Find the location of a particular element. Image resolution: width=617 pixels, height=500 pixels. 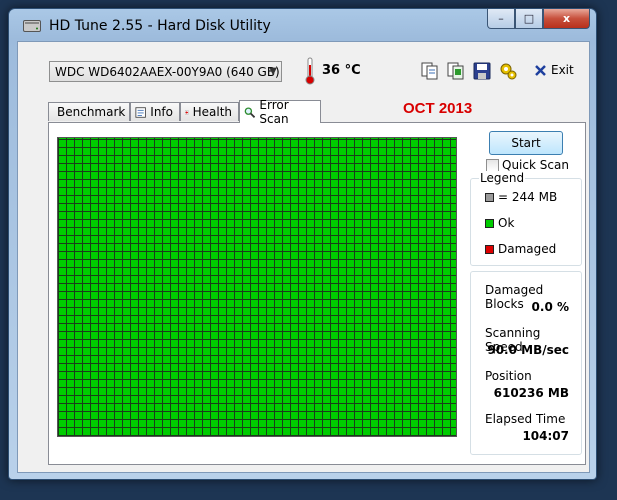

options-icon is located at coordinates (508, 71).